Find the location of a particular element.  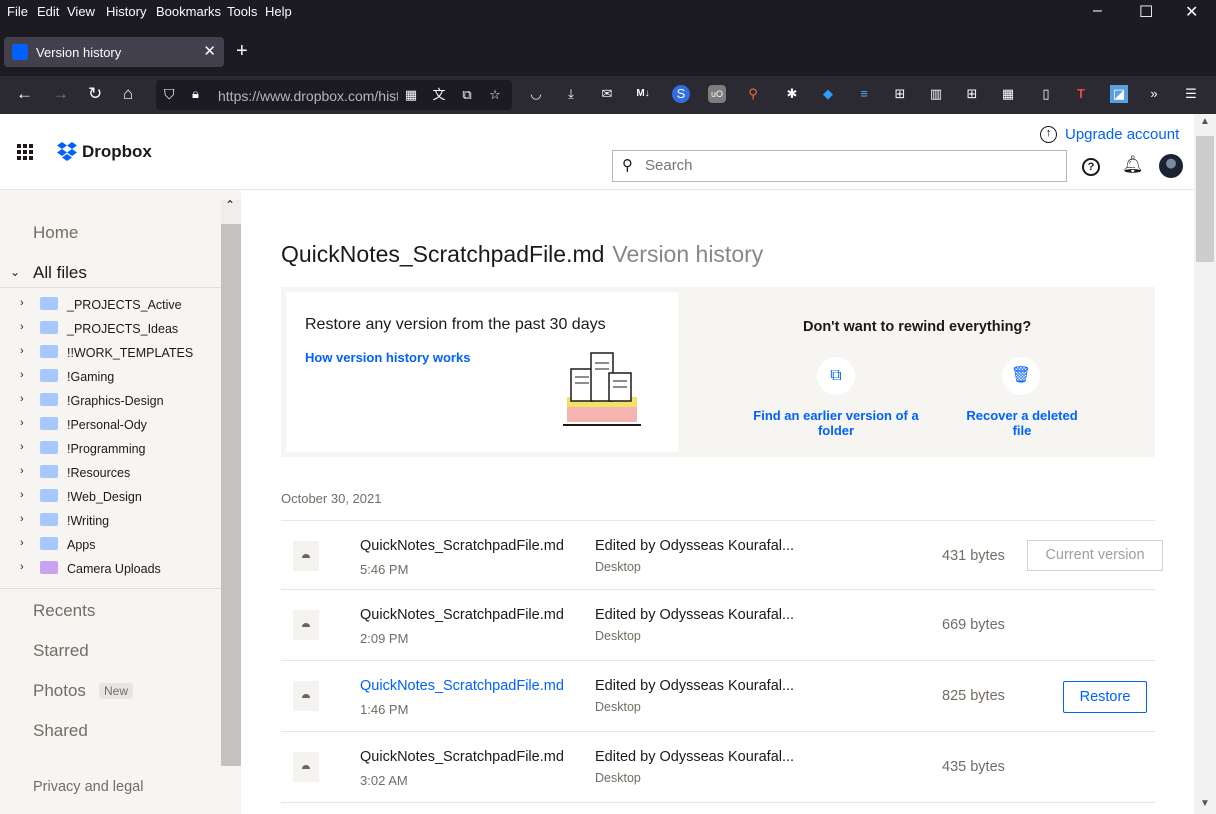

text-t-icon: T is located at coordinates (1081, 94).